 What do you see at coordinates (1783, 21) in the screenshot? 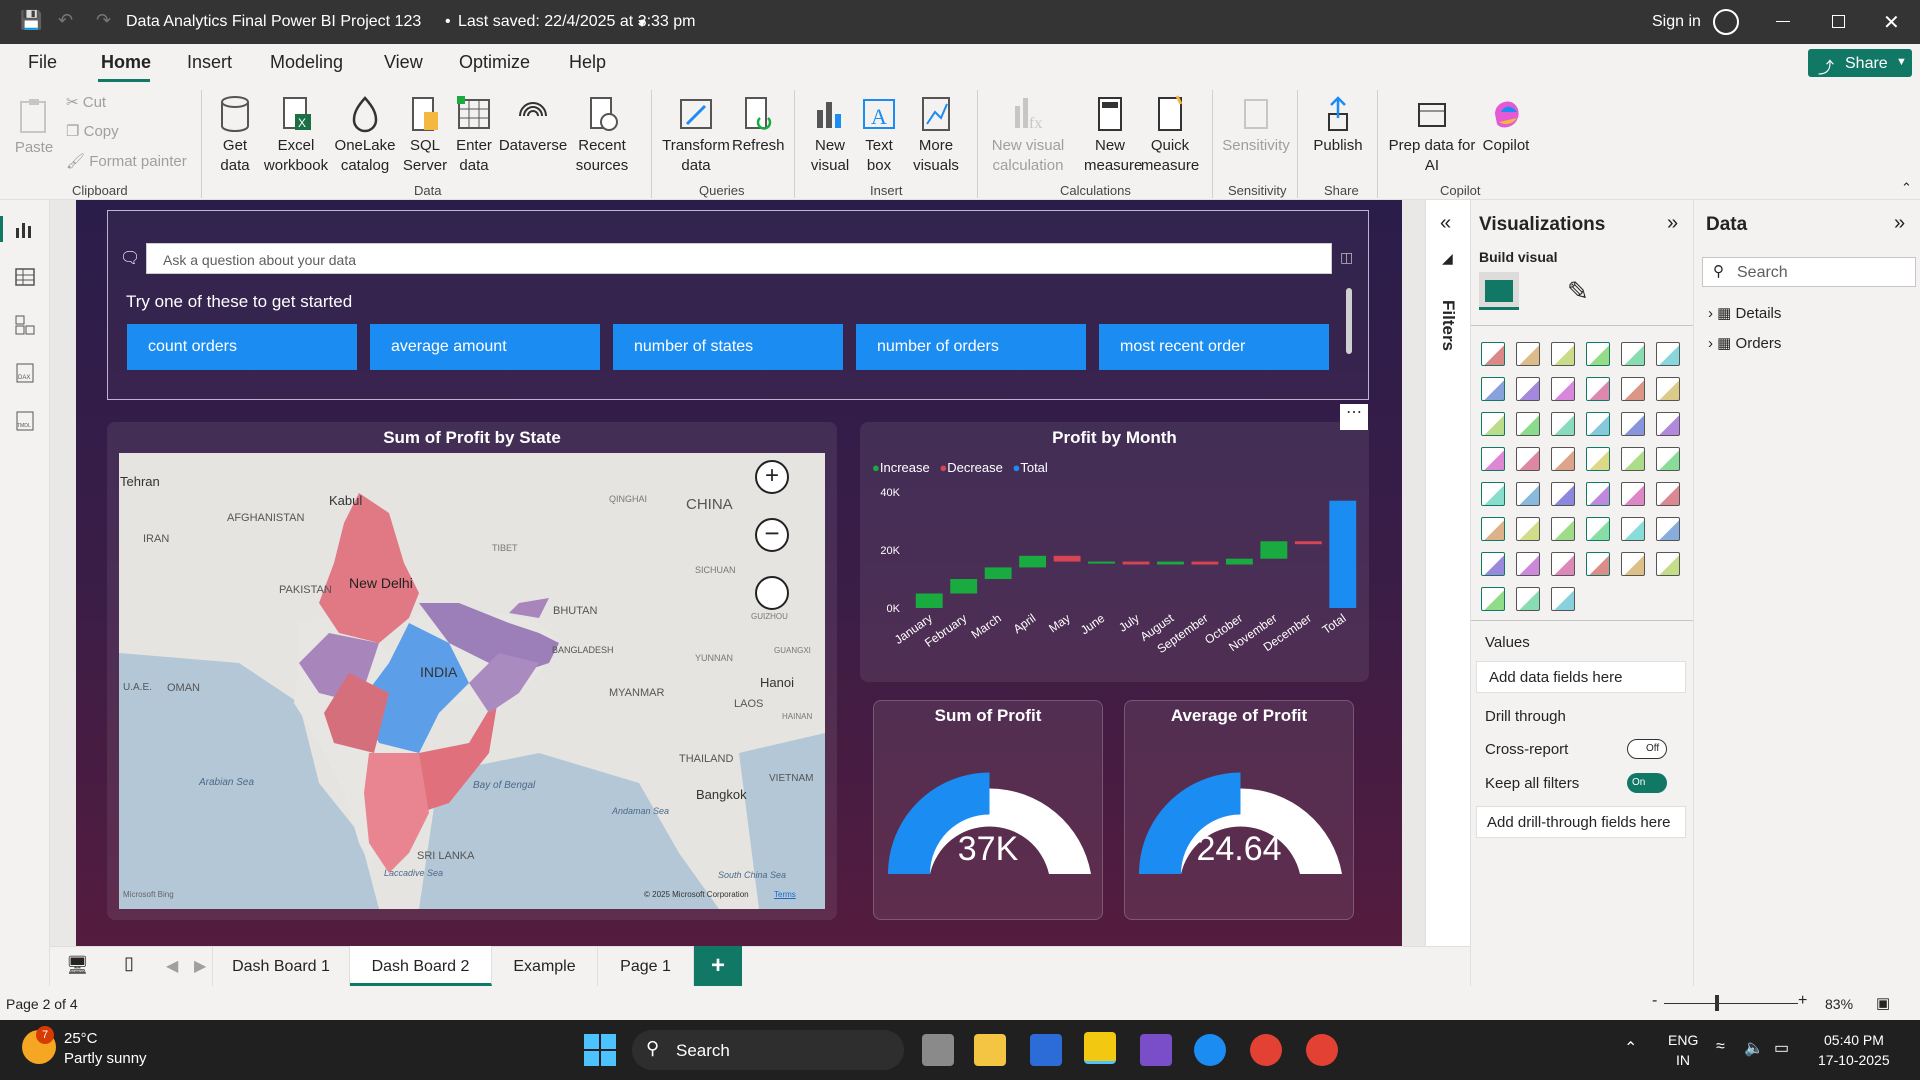
I see `minimize-icon` at bounding box center [1783, 21].